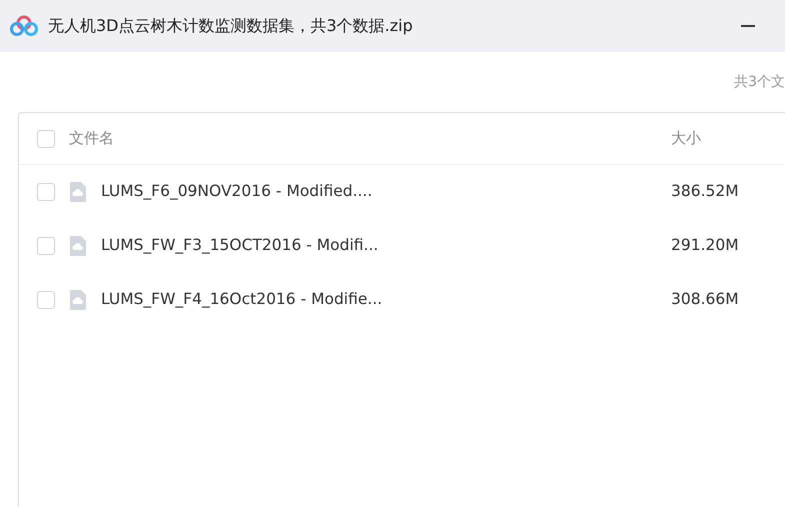 Image resolution: width=785 pixels, height=507 pixels. Describe the element at coordinates (705, 191) in the screenshot. I see `file-size: 386.52M` at that location.